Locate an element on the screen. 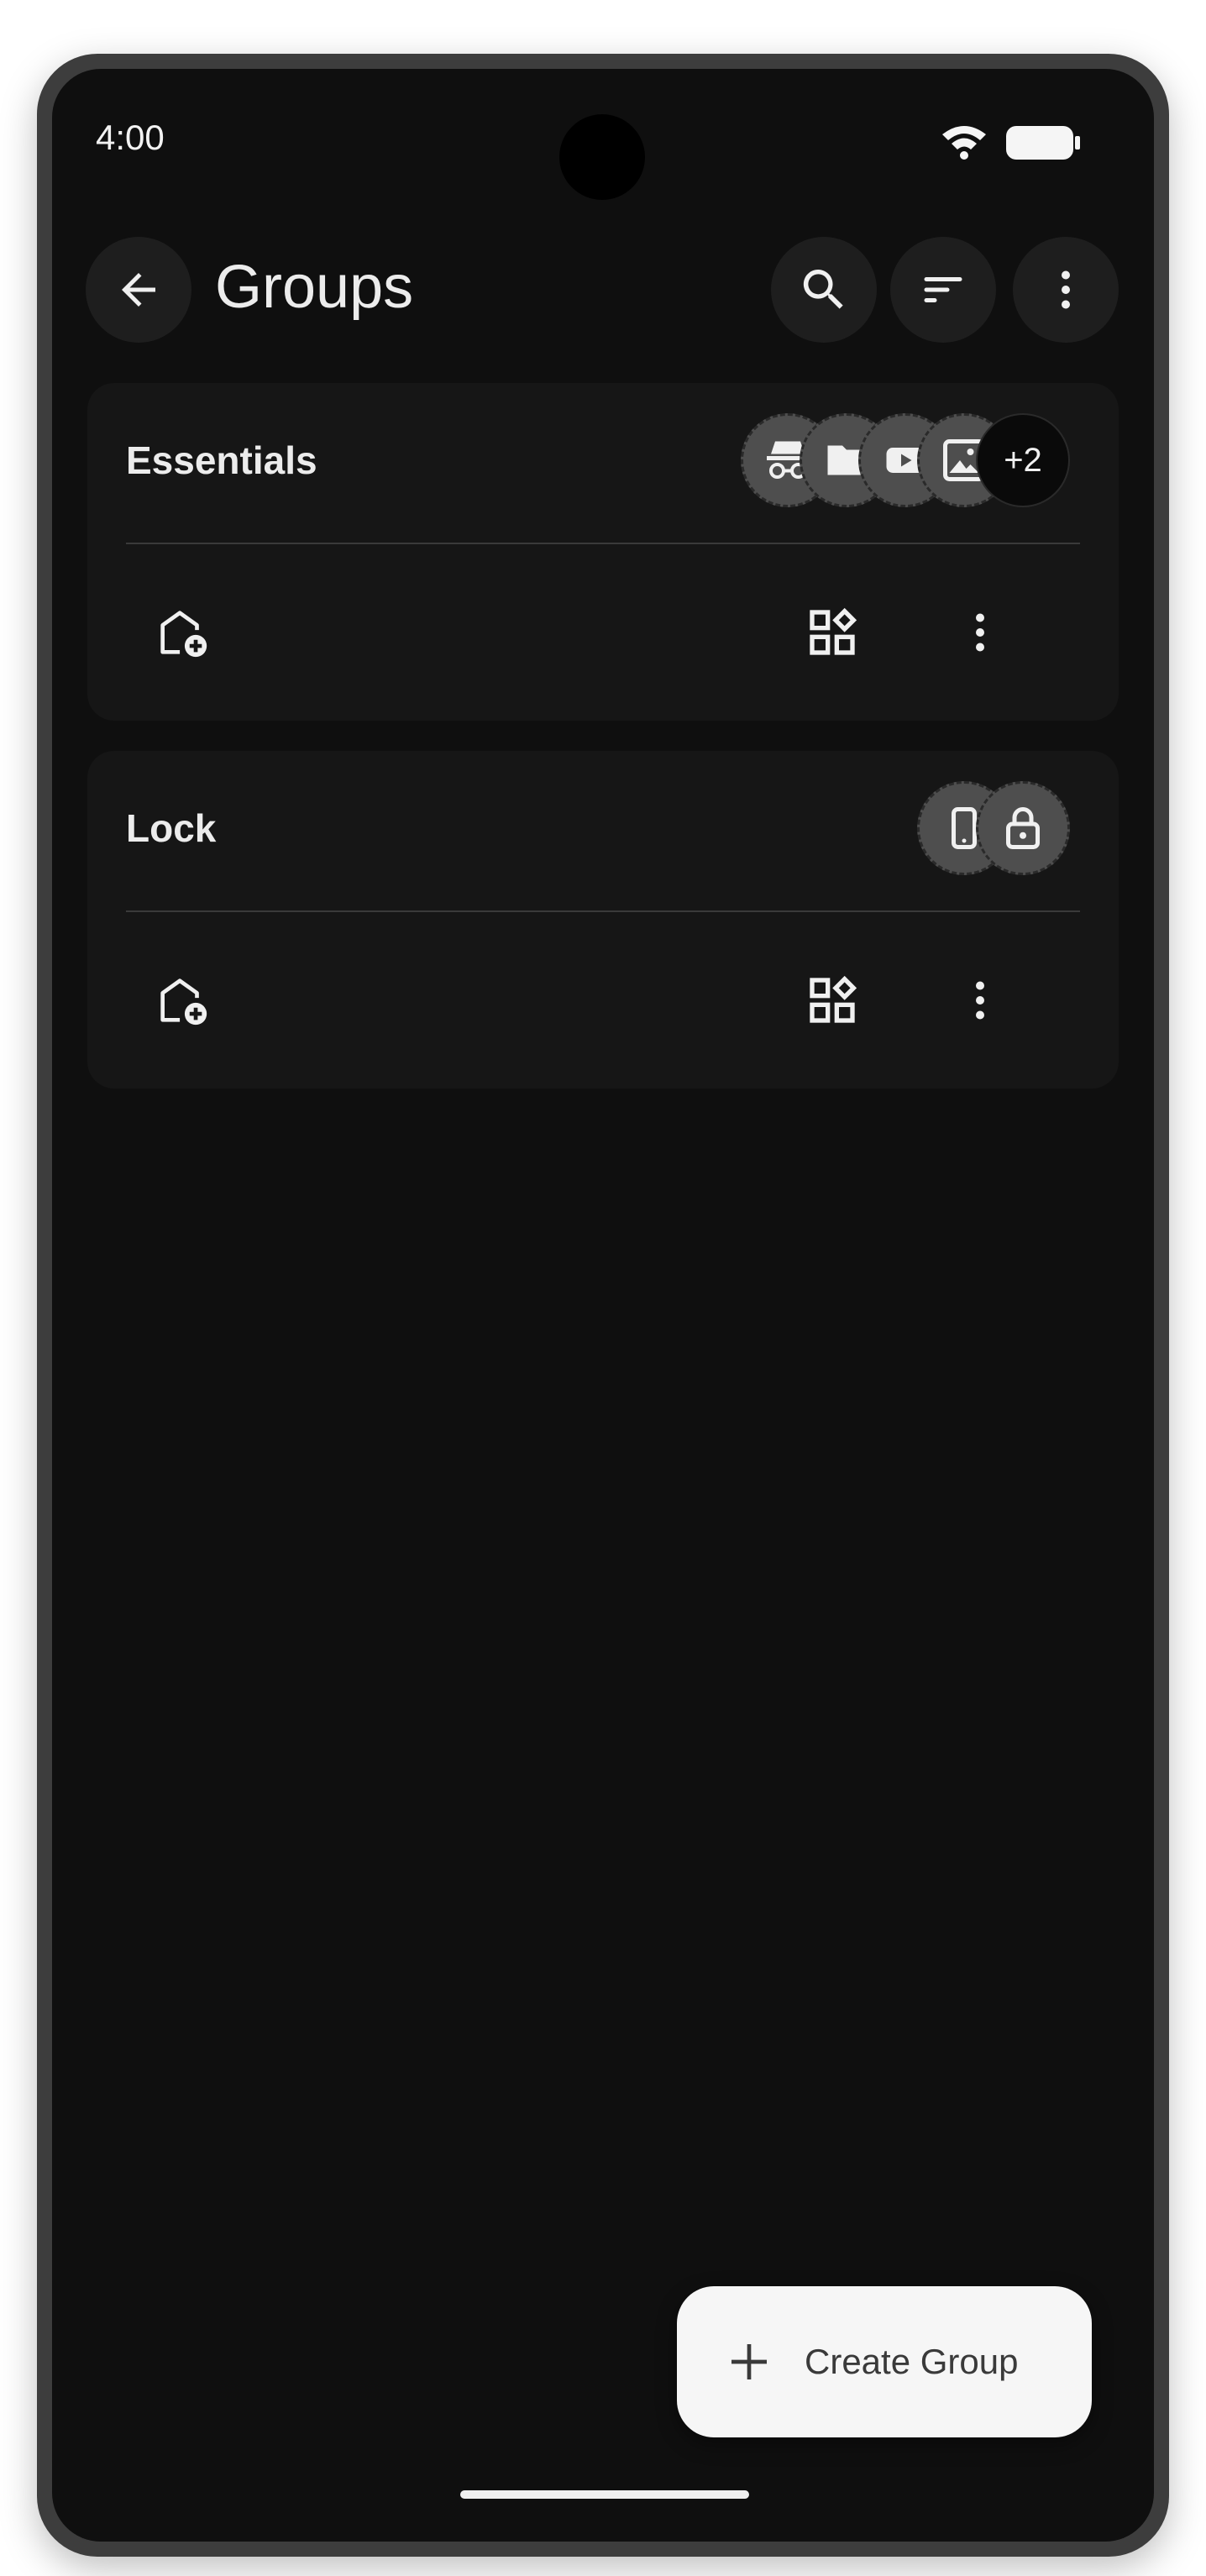 Image resolution: width=1206 pixels, height=2576 pixels. overflow-menu-button is located at coordinates (1066, 290).